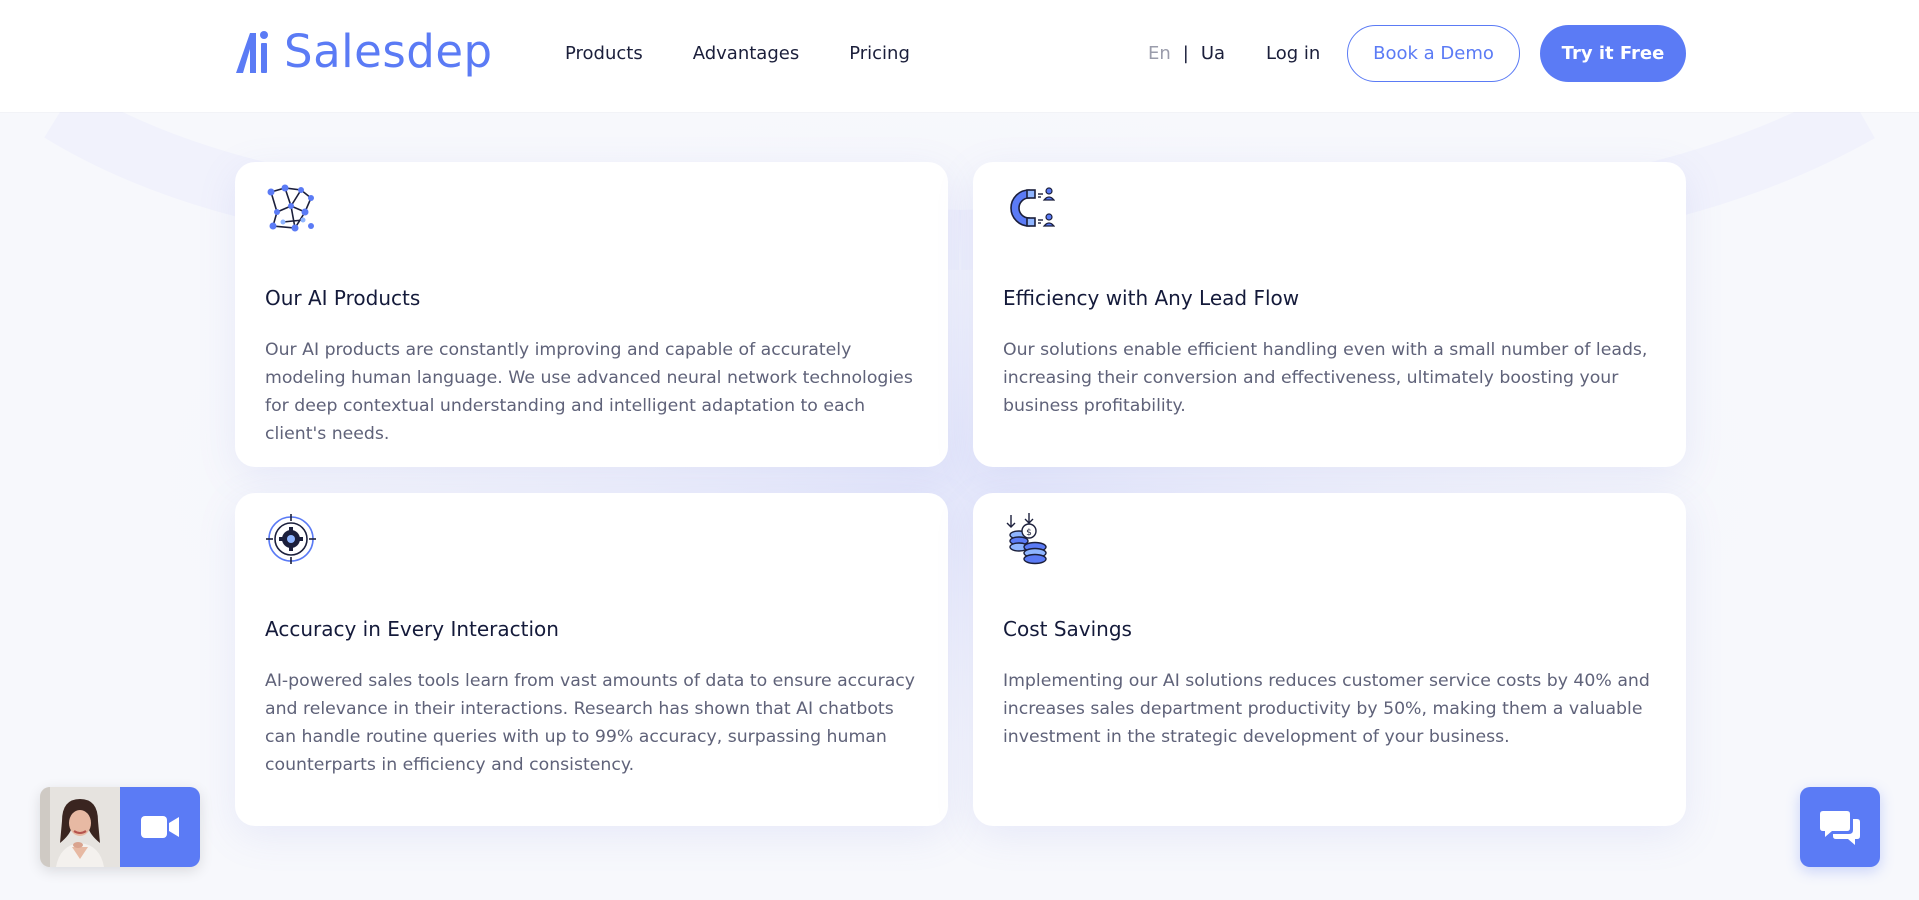 The height and width of the screenshot is (900, 1919). What do you see at coordinates (1293, 54) in the screenshot?
I see `login-link: Log in` at bounding box center [1293, 54].